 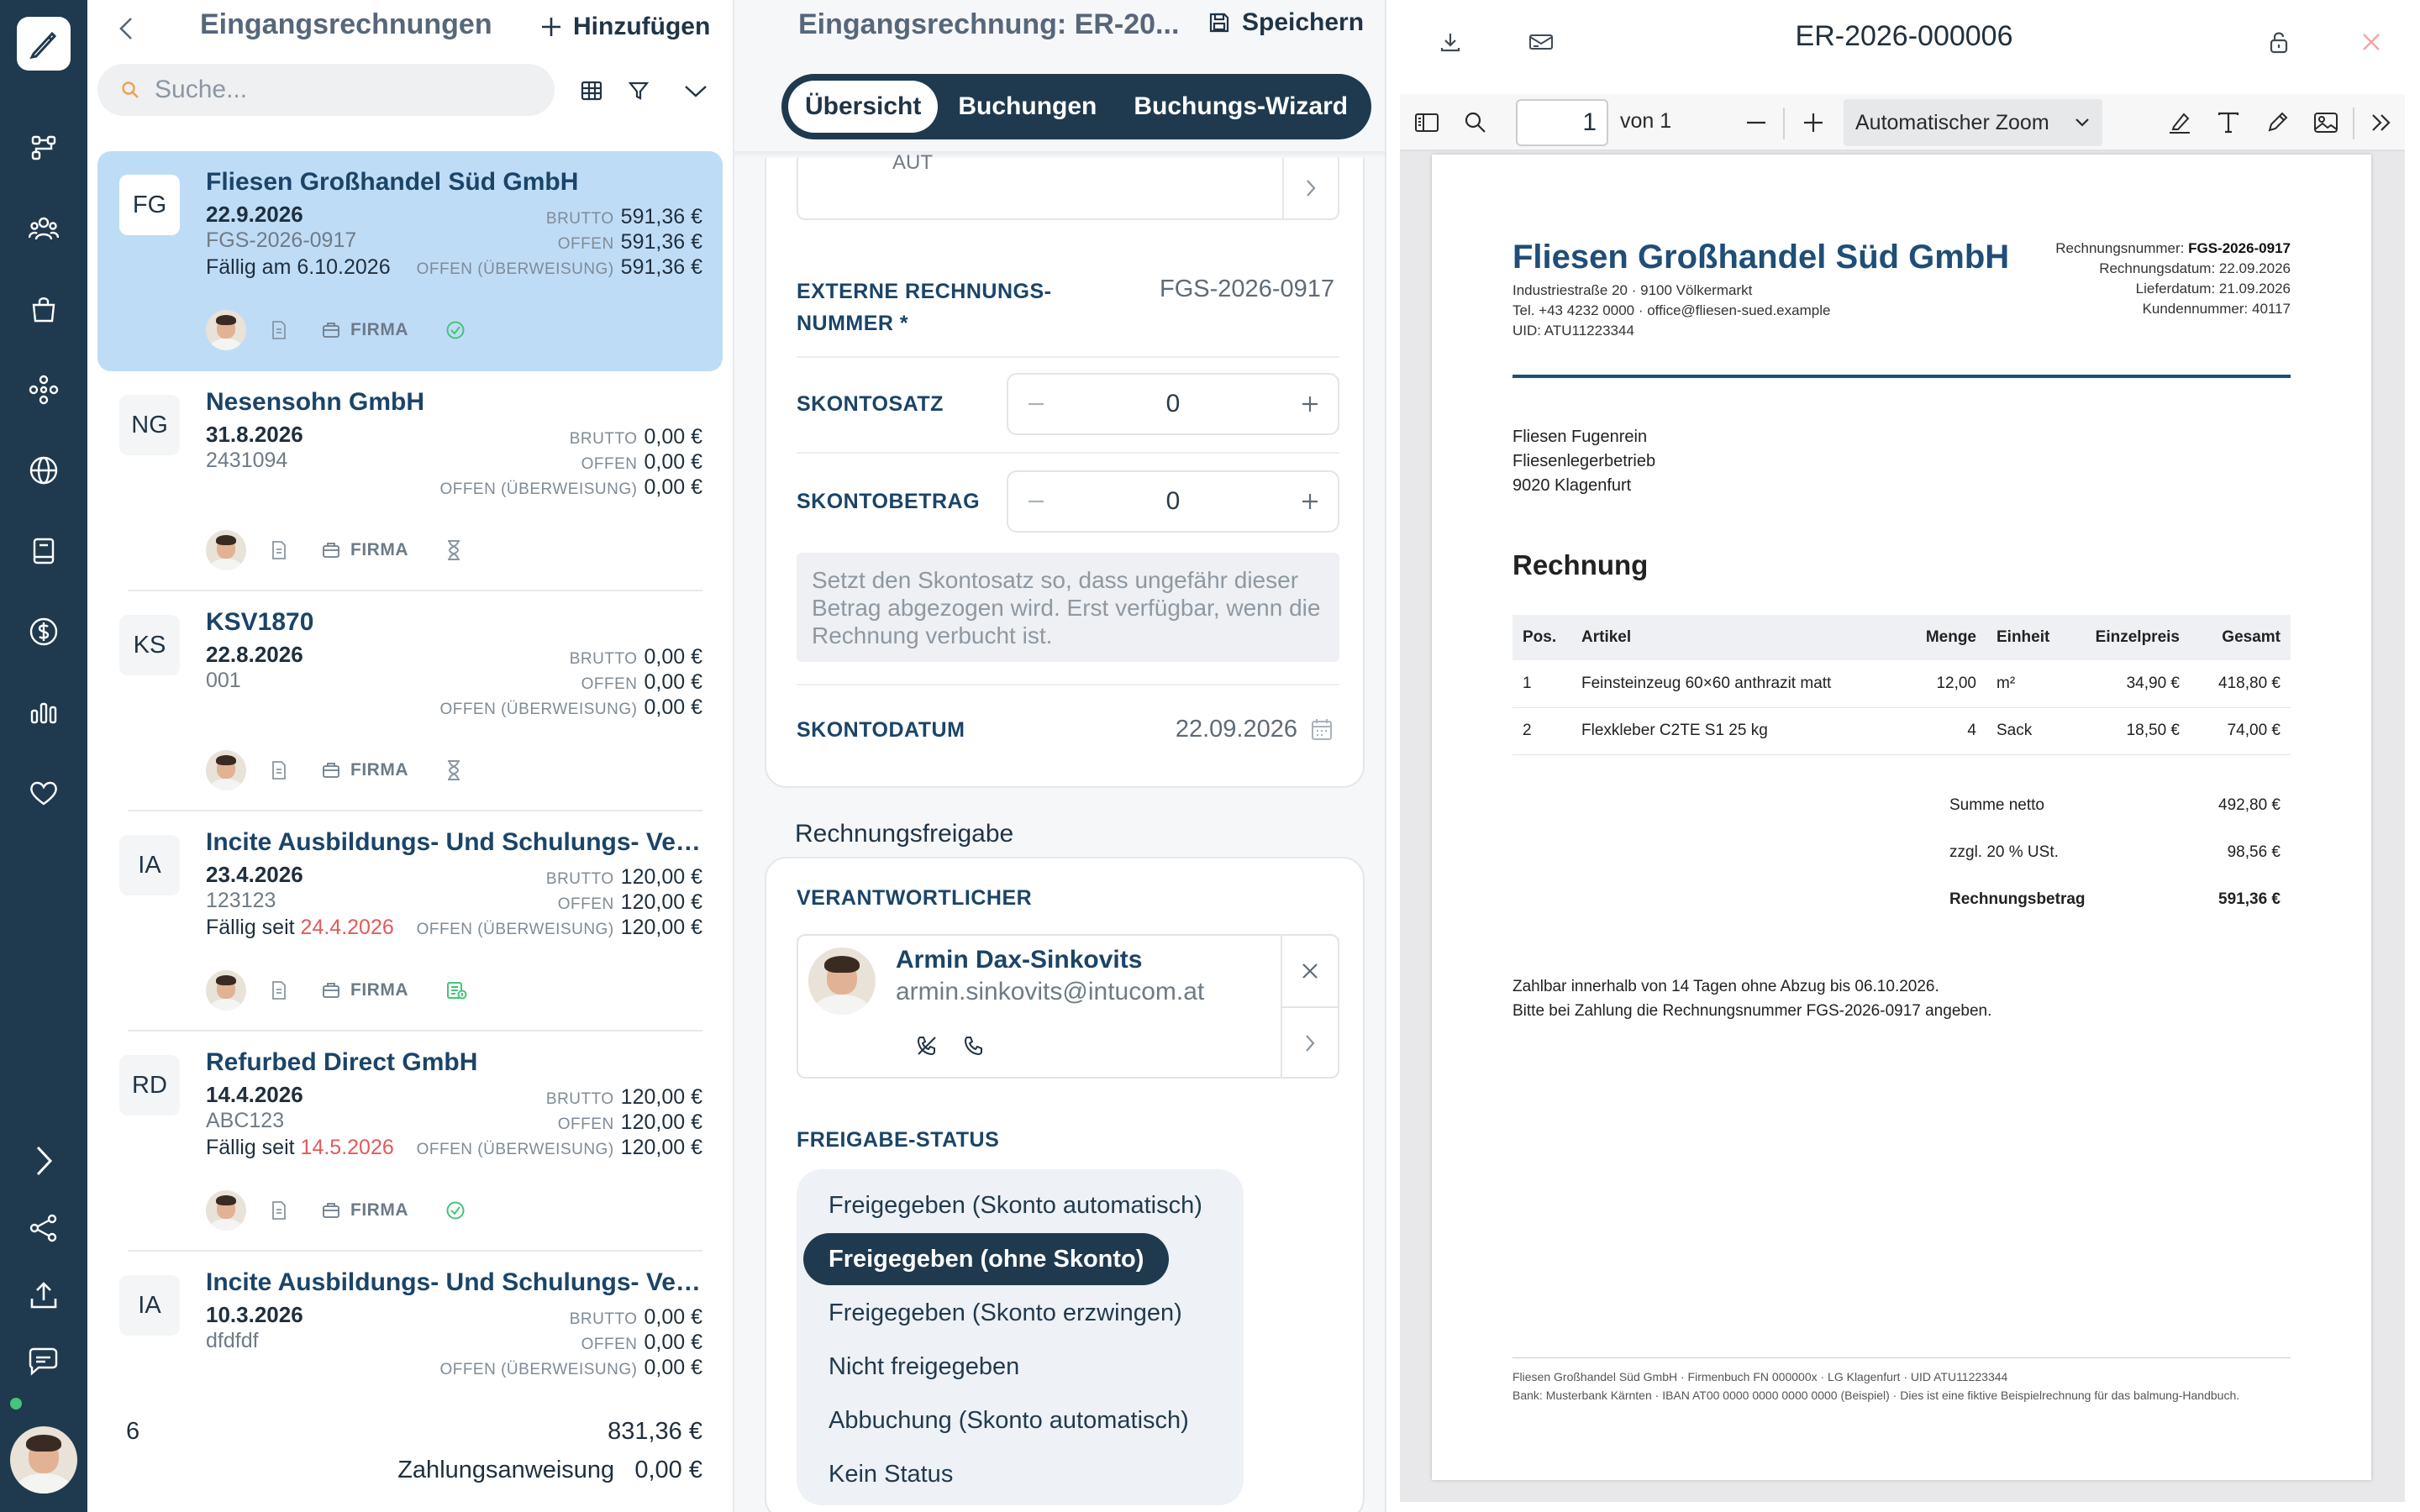 I want to click on online-status-dot, so click(x=16, y=1403).